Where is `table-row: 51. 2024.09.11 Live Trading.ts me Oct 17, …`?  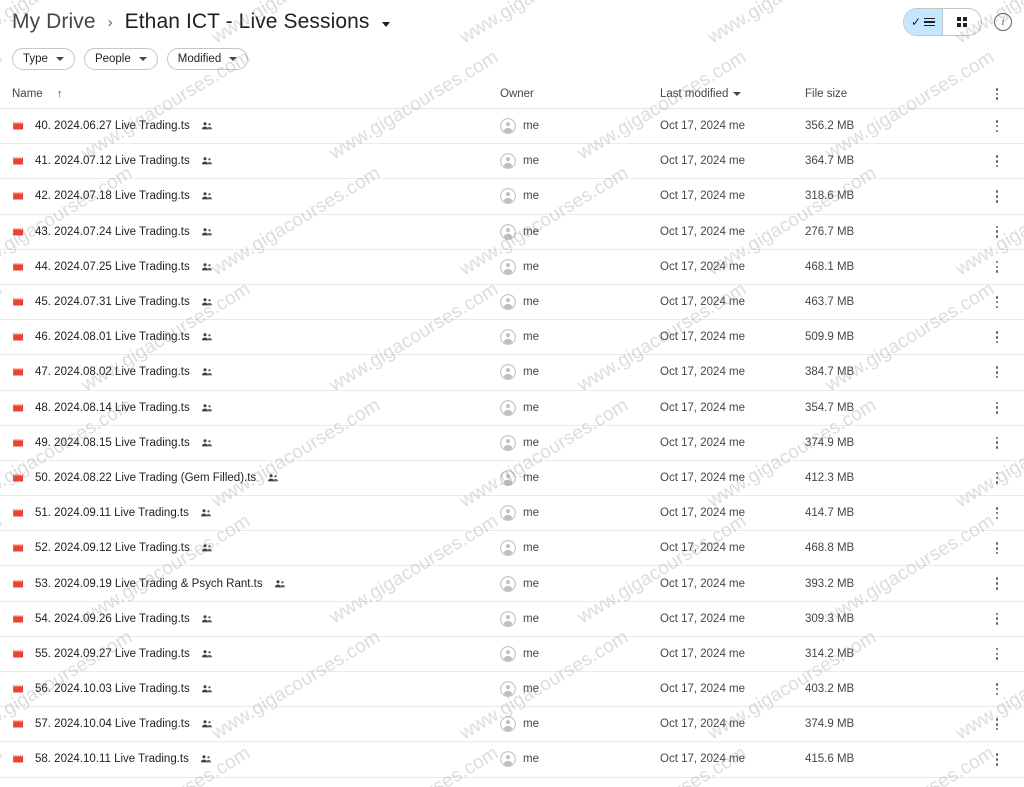
table-row: 51. 2024.09.11 Live Trading.ts me Oct 17, … is located at coordinates (512, 514).